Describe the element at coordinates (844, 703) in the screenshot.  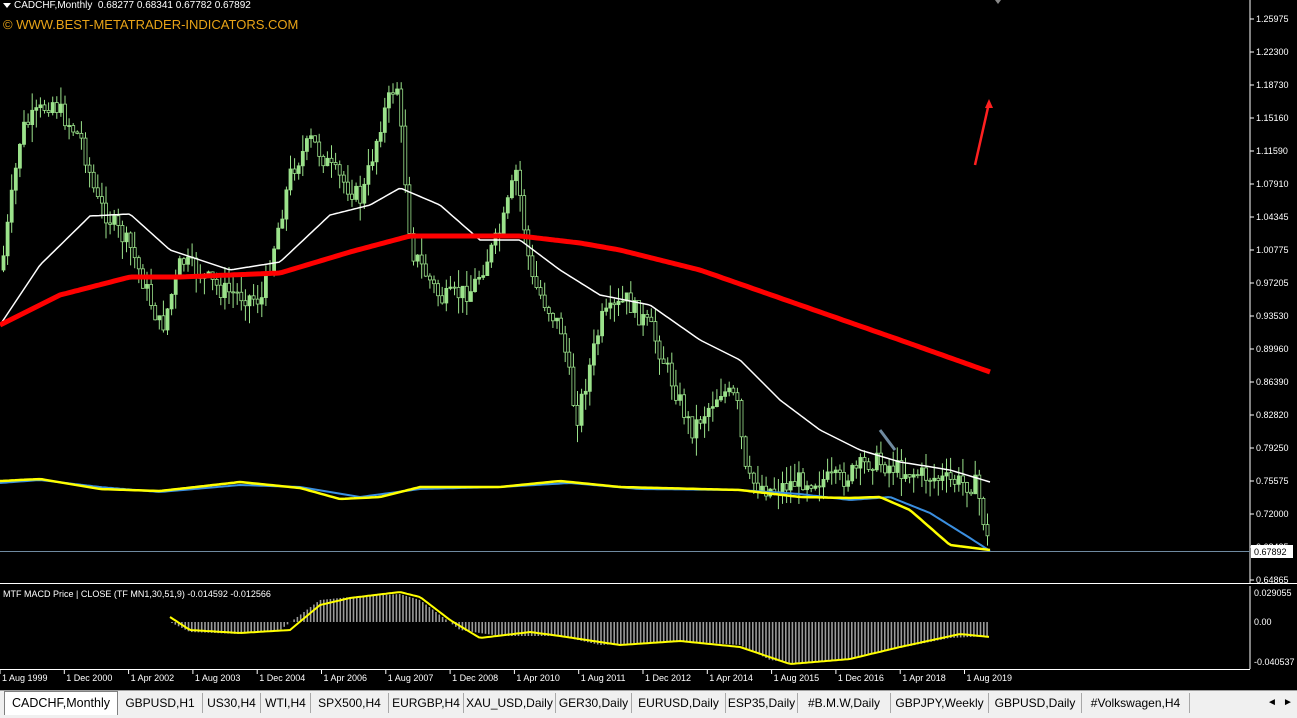
I see `tab-b-m-w-daily: #B.M.W,Daily` at that location.